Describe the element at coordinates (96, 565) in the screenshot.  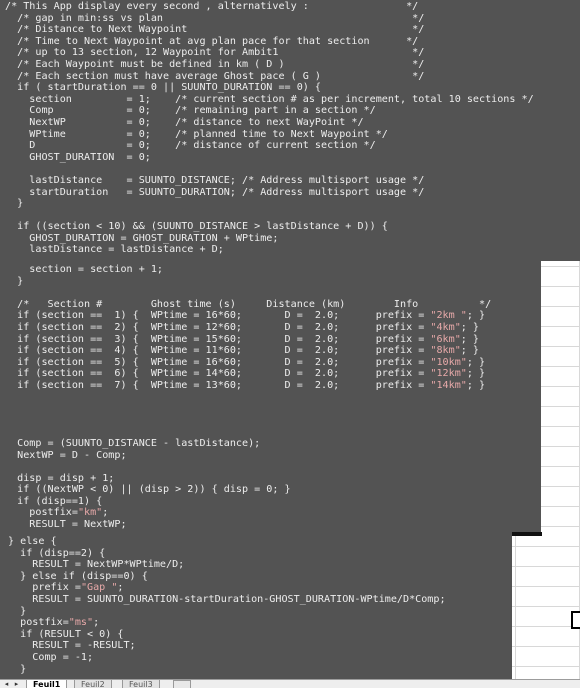
I see `code-line: RESULT = NextWP*WPtime/D;` at that location.